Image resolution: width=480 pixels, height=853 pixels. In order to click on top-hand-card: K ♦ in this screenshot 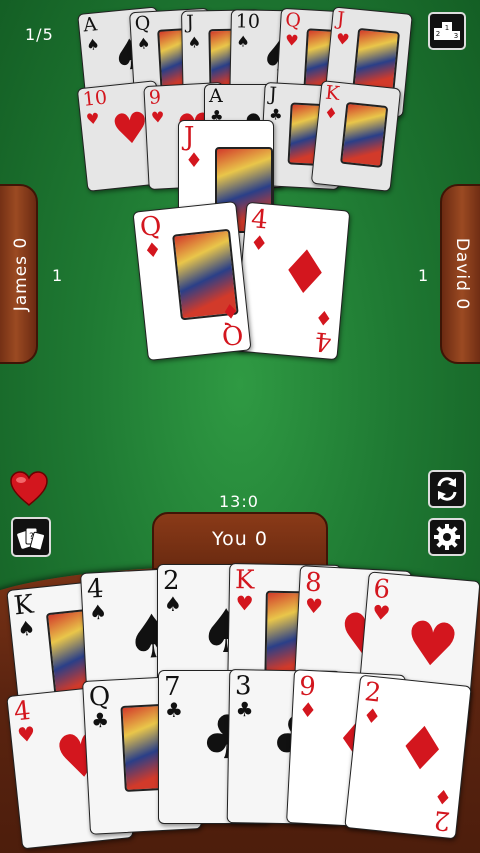, I will do `click(356, 136)`.